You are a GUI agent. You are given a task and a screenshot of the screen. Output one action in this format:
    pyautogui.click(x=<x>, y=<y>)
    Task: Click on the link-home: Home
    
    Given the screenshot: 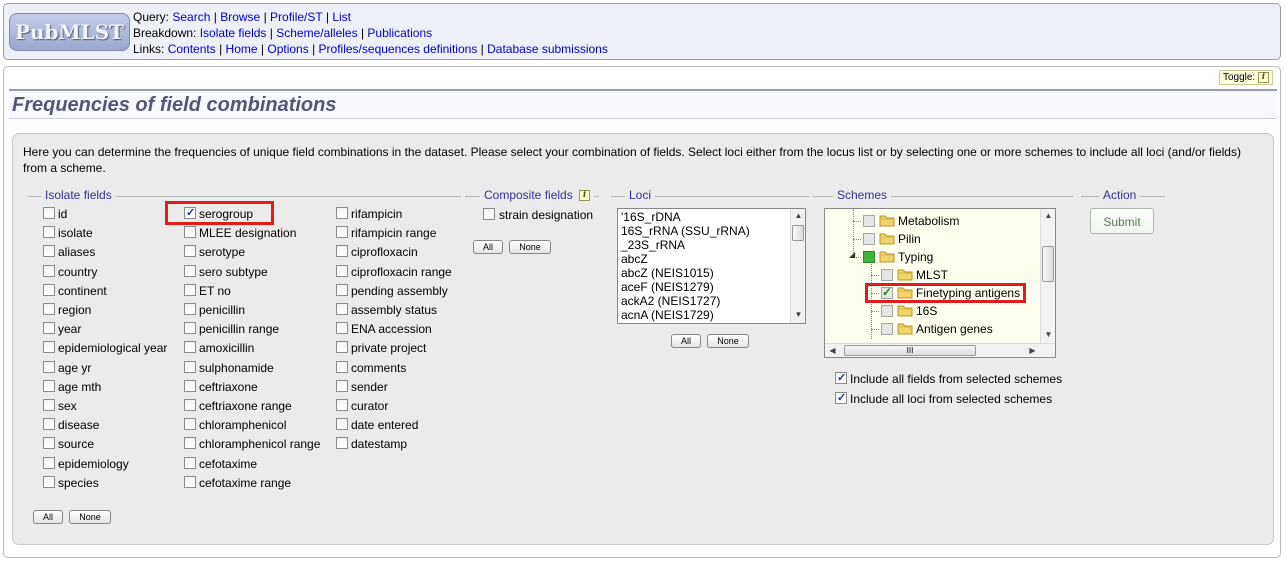 What is the action you would take?
    pyautogui.click(x=242, y=49)
    